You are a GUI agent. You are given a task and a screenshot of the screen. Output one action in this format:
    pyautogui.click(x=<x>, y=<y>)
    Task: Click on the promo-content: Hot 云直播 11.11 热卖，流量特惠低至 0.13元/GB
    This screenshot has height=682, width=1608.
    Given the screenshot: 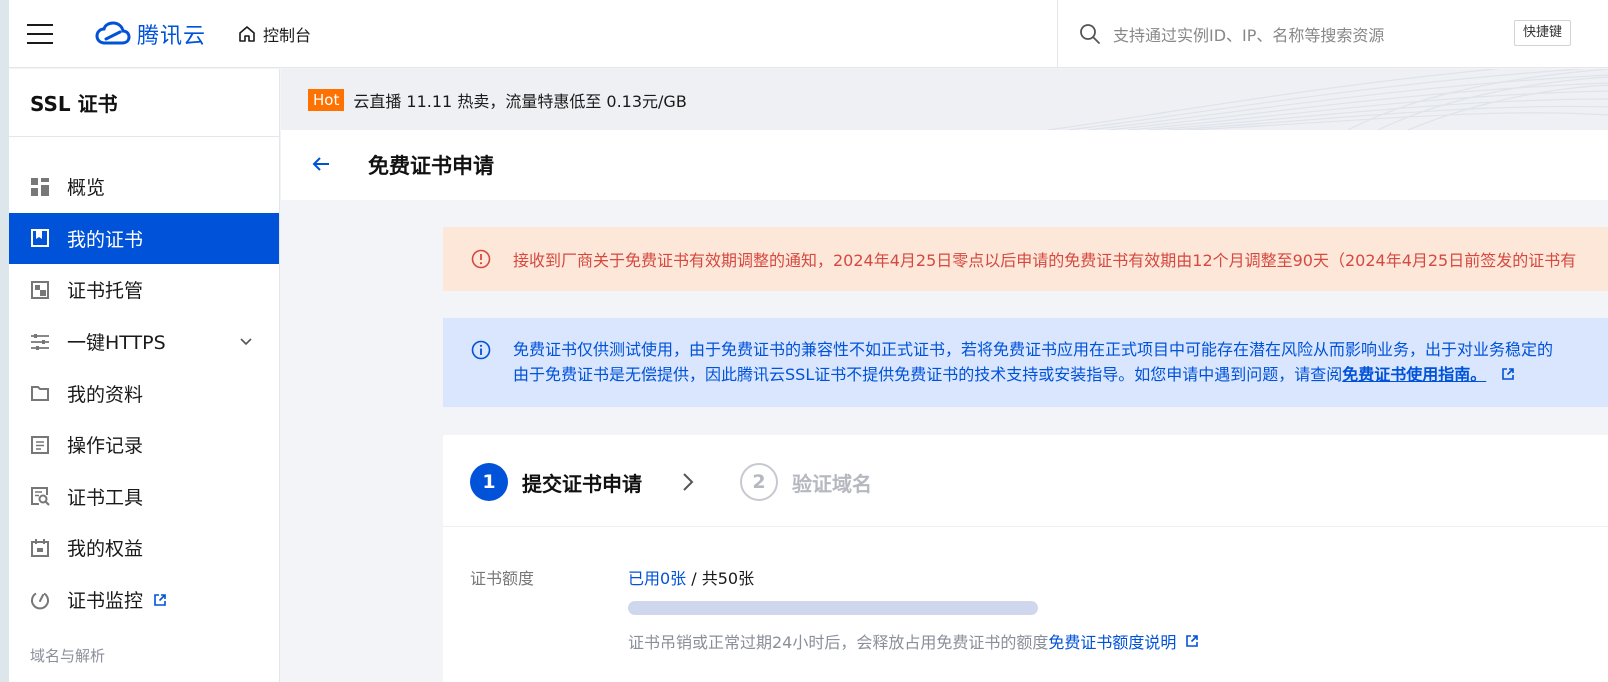 What is the action you would take?
    pyautogui.click(x=497, y=100)
    